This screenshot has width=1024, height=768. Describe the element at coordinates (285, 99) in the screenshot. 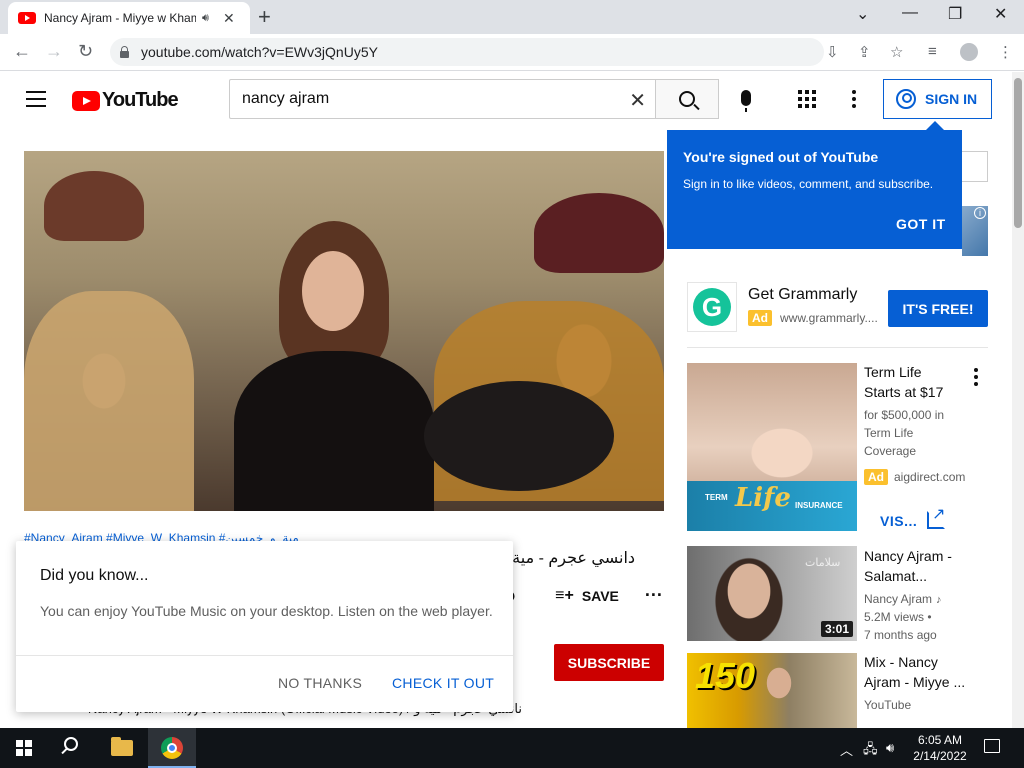

I see `search-input-value: nancy ajram` at that location.